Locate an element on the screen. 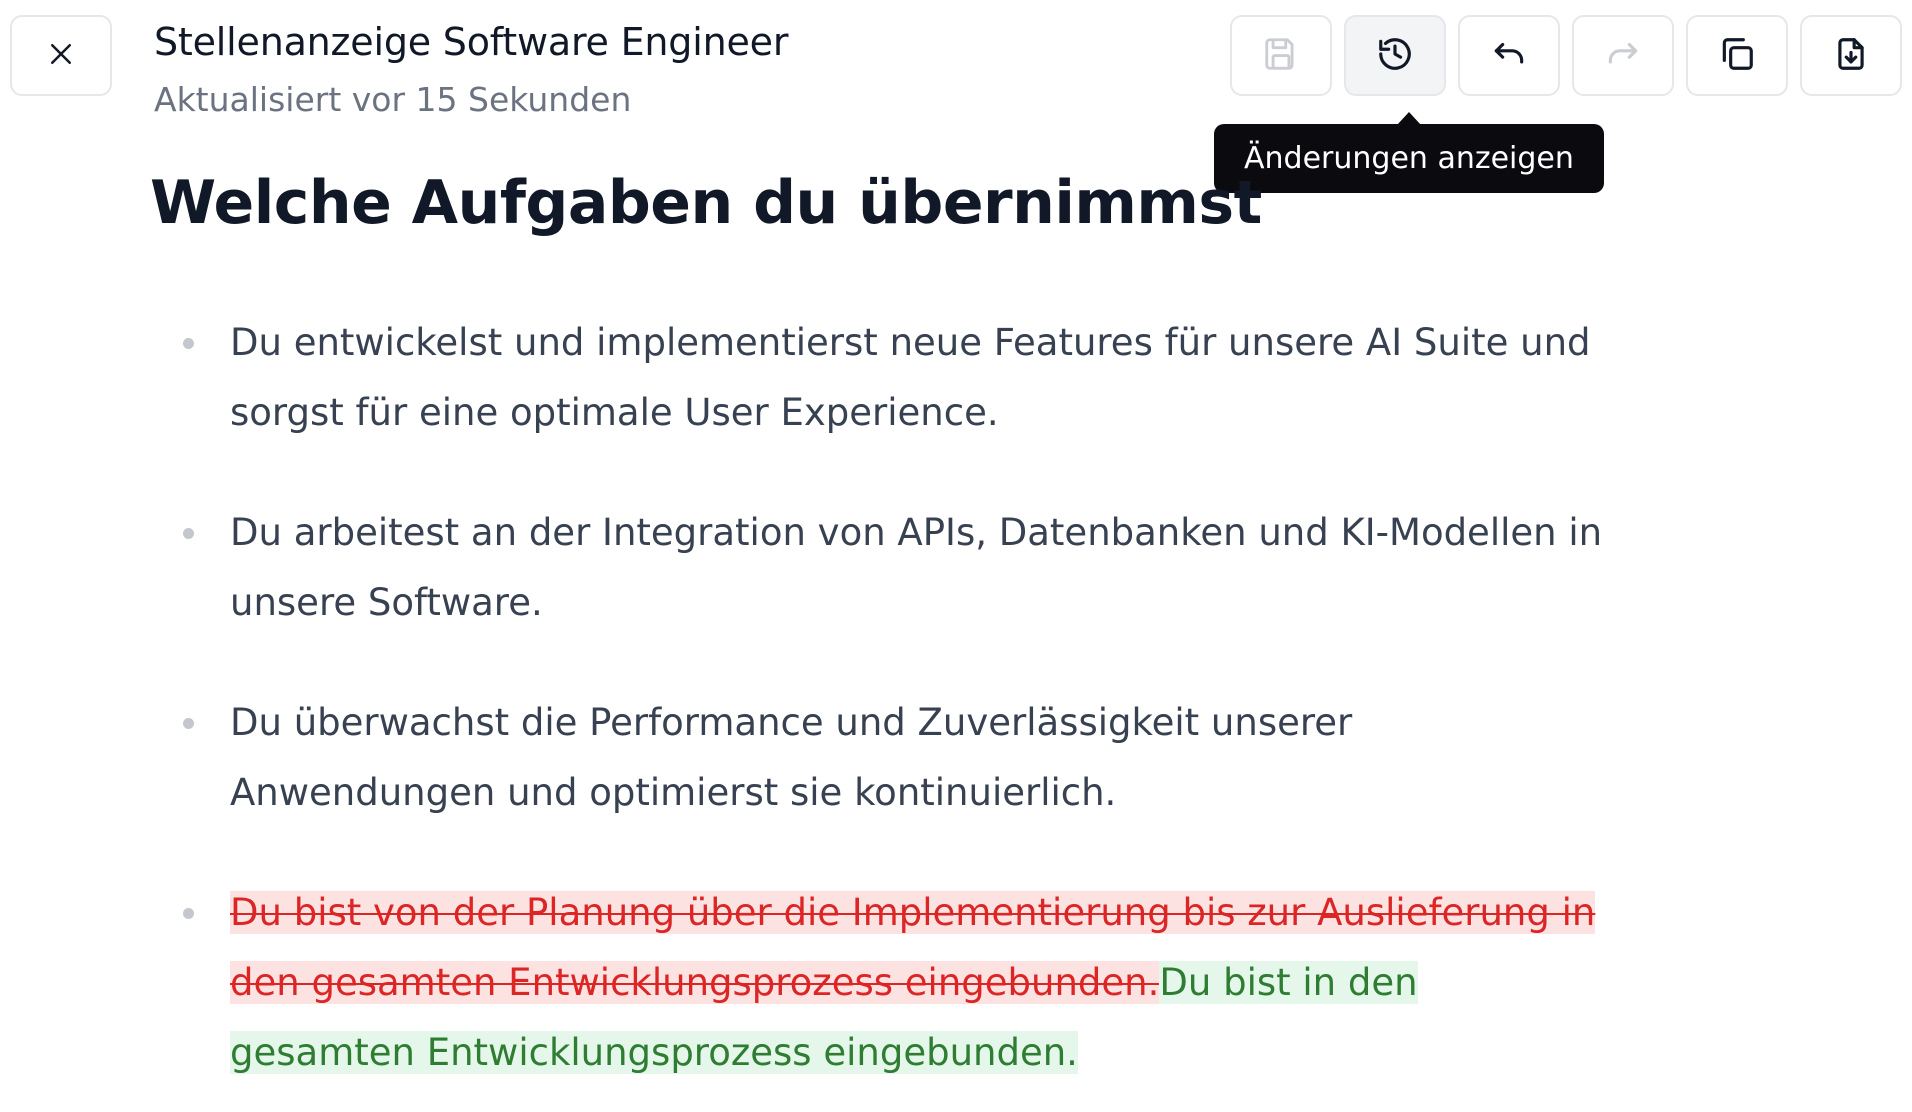  section-heading: Welche Aufgaben du übernimmst is located at coordinates (706, 203).